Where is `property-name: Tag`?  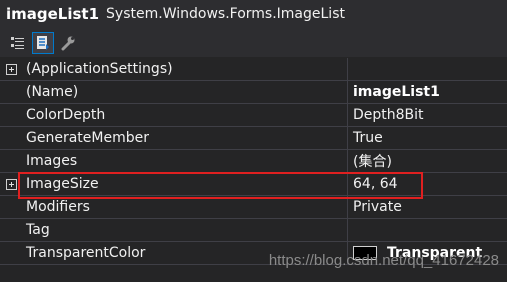
property-name: Tag is located at coordinates (185, 230).